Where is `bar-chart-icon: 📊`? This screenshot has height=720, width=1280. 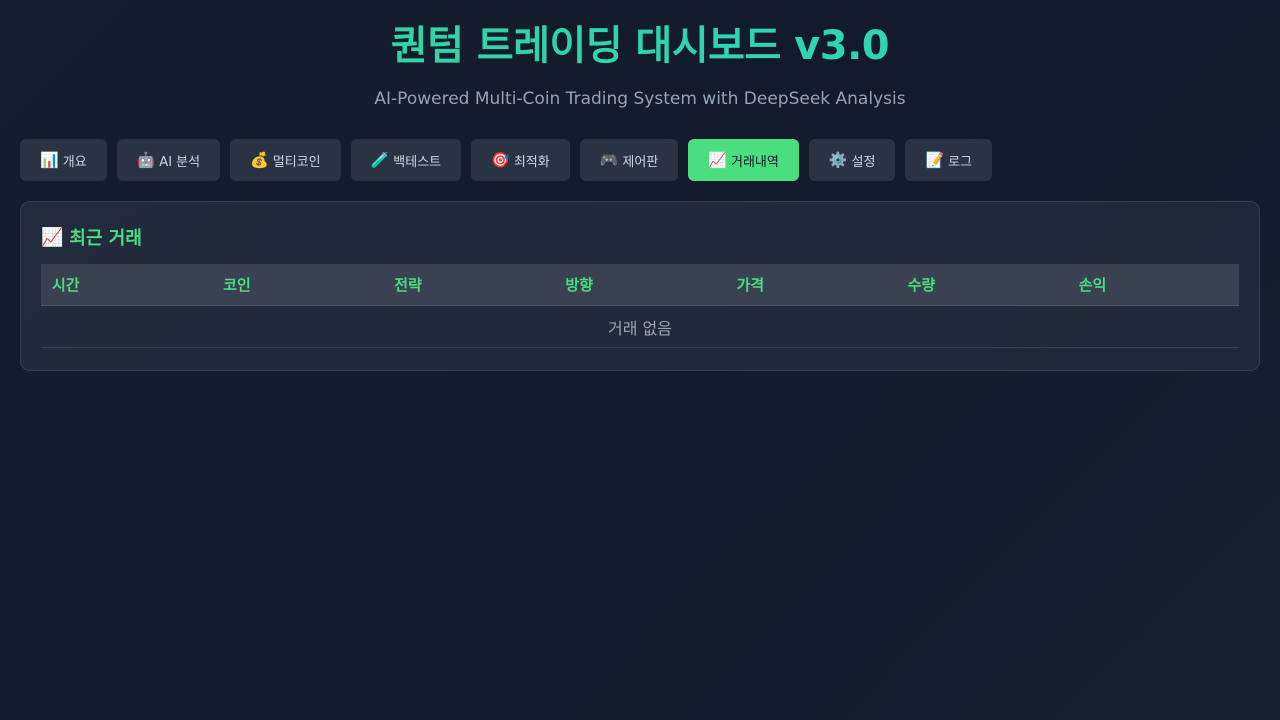 bar-chart-icon: 📊 is located at coordinates (49, 160).